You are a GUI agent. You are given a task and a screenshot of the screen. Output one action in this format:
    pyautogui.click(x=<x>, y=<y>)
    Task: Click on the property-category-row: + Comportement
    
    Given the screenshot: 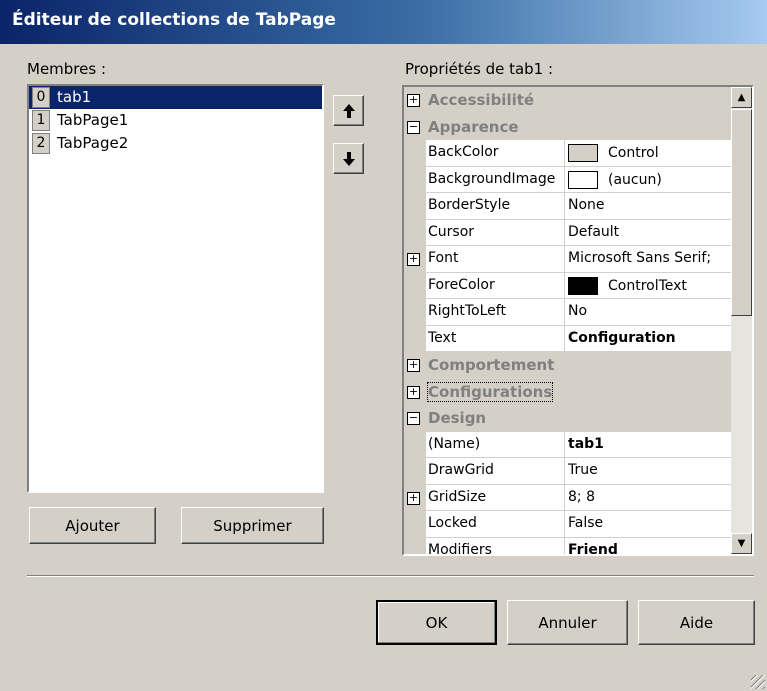 What is the action you would take?
    pyautogui.click(x=567, y=365)
    